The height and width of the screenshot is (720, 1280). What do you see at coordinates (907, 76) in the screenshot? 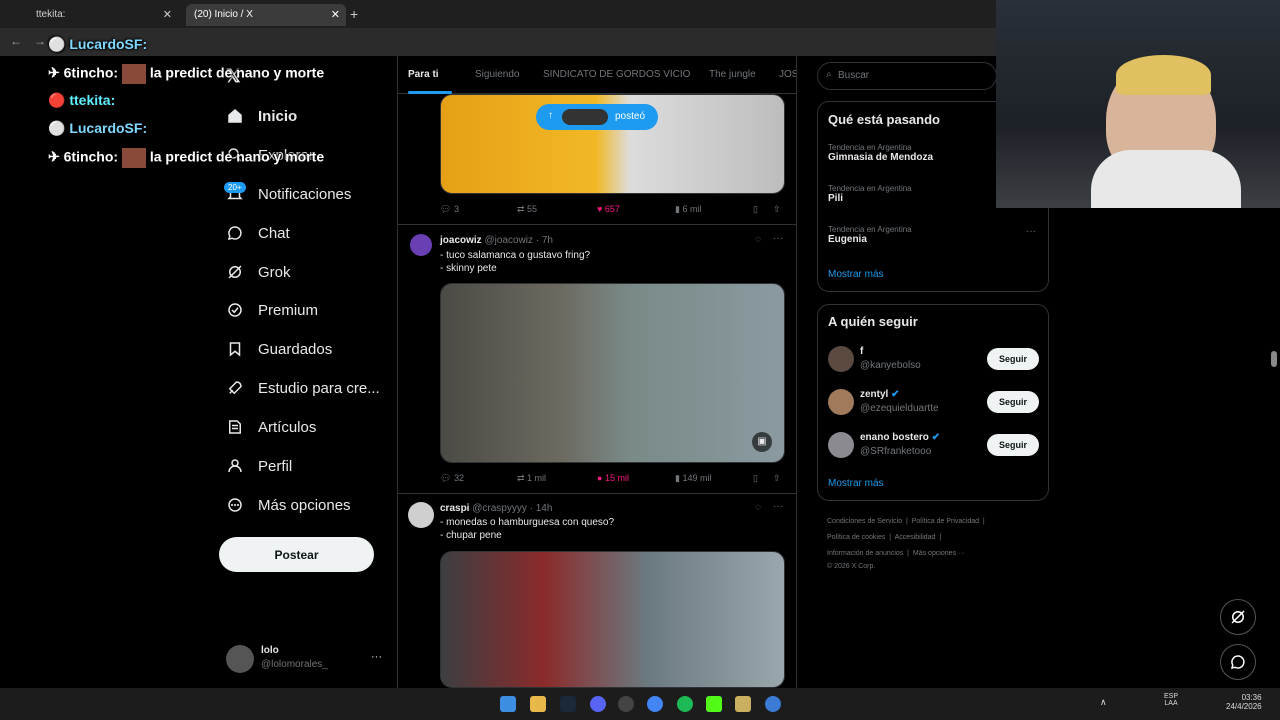
I see `search-input: Buscar` at bounding box center [907, 76].